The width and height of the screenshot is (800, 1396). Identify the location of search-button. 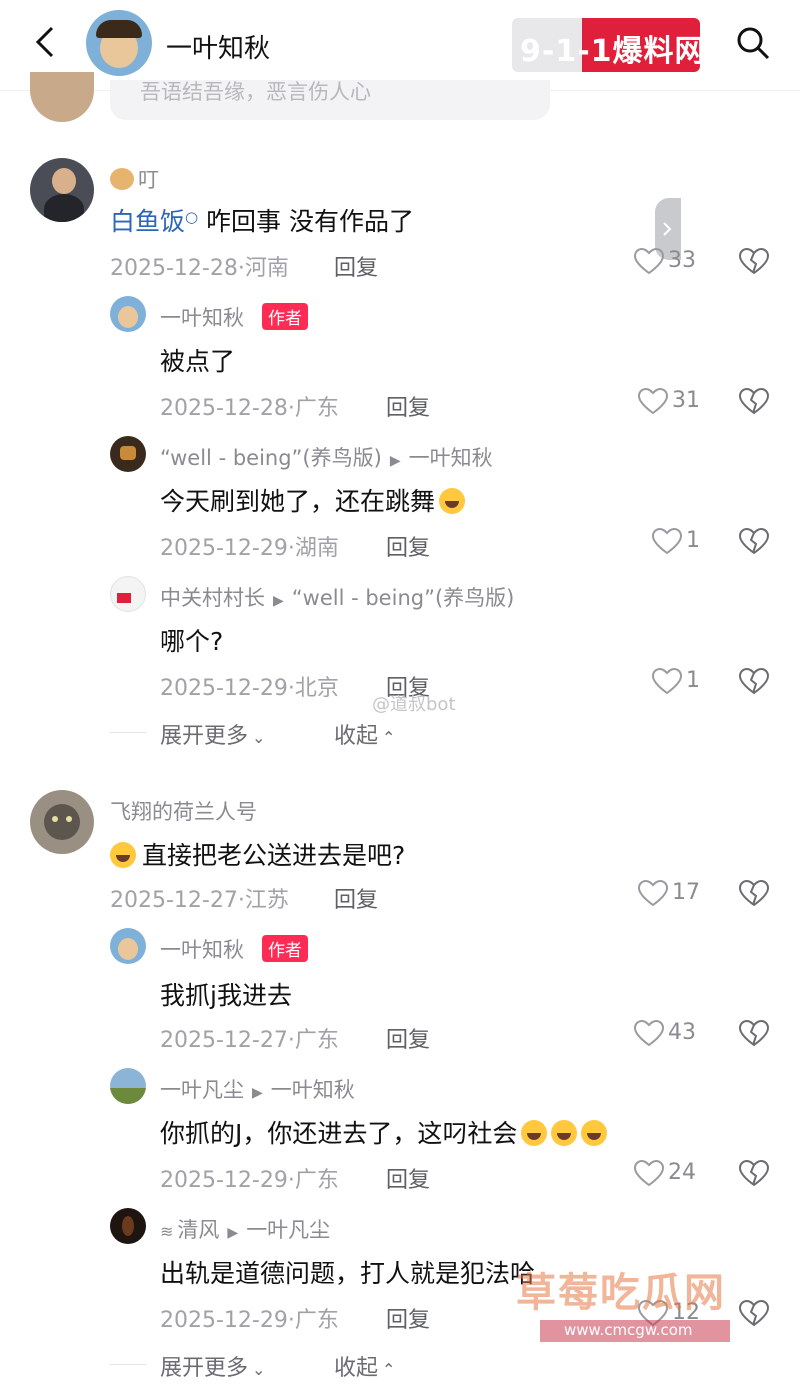
(754, 44).